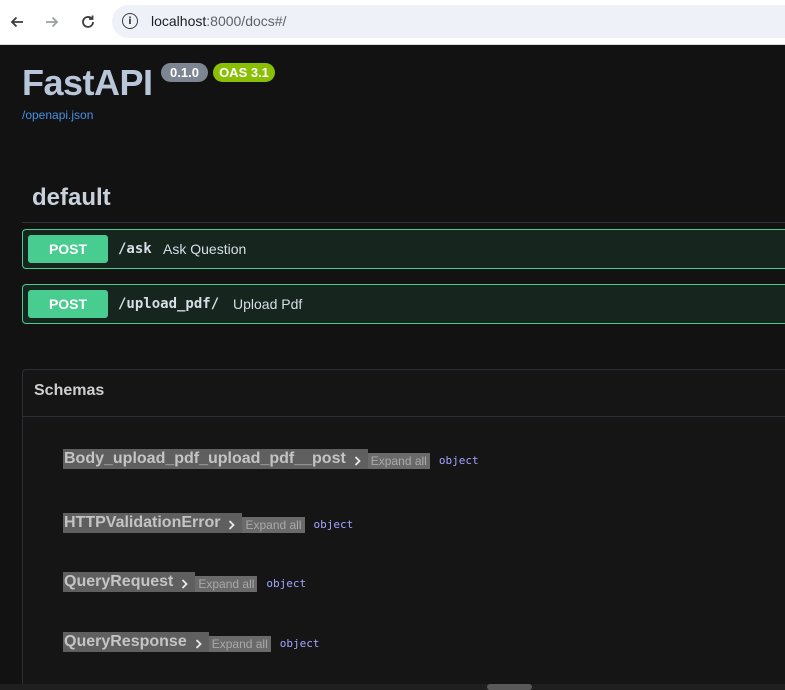  Describe the element at coordinates (184, 72) in the screenshot. I see `version-badge: 0.1.0` at that location.